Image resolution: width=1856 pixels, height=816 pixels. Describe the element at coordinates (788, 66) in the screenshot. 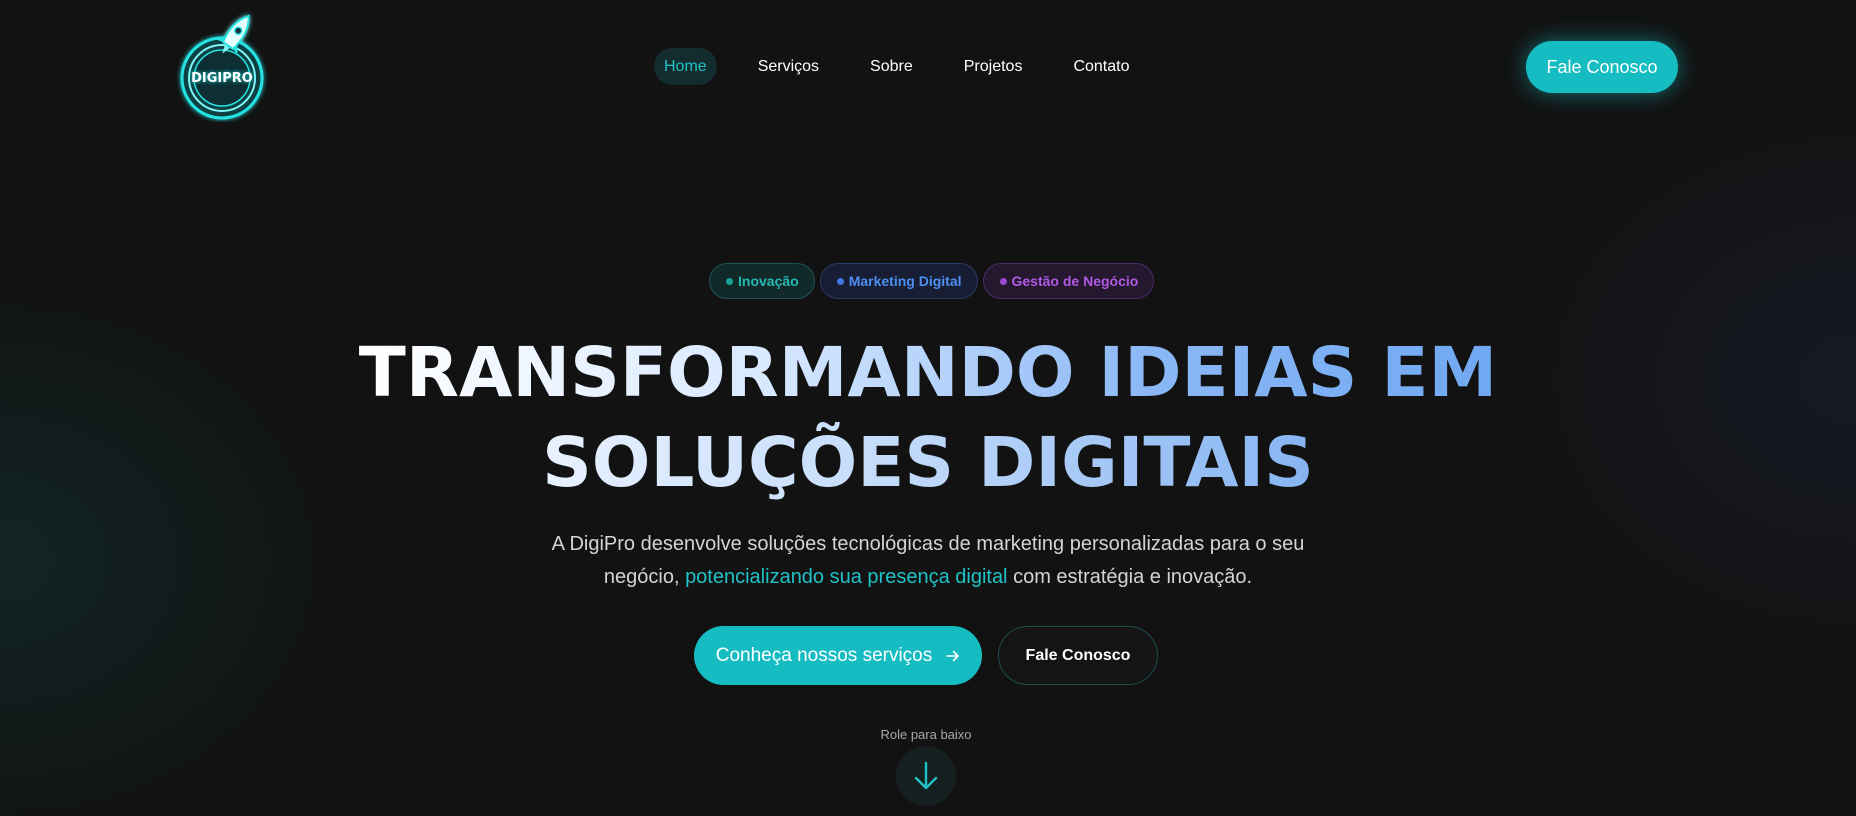

I see `nav-item-servicos: Serviços` at that location.